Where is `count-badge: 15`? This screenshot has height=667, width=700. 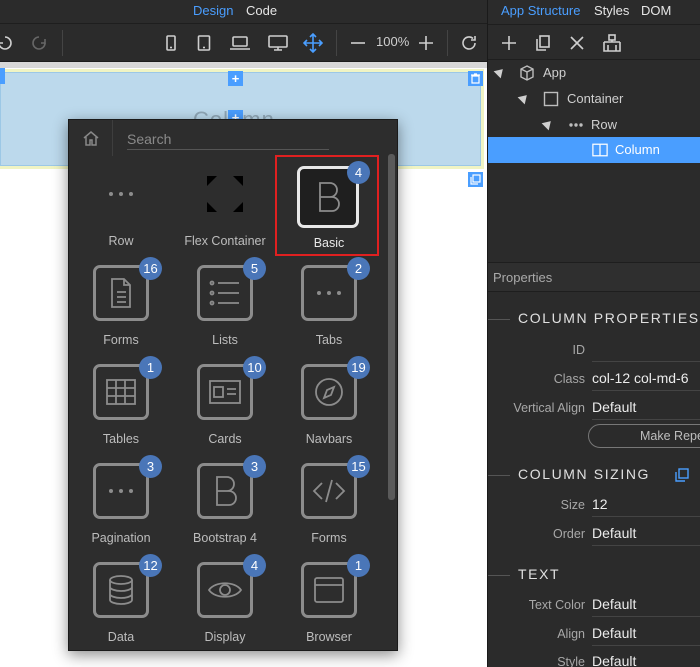
count-badge: 15 is located at coordinates (358, 466).